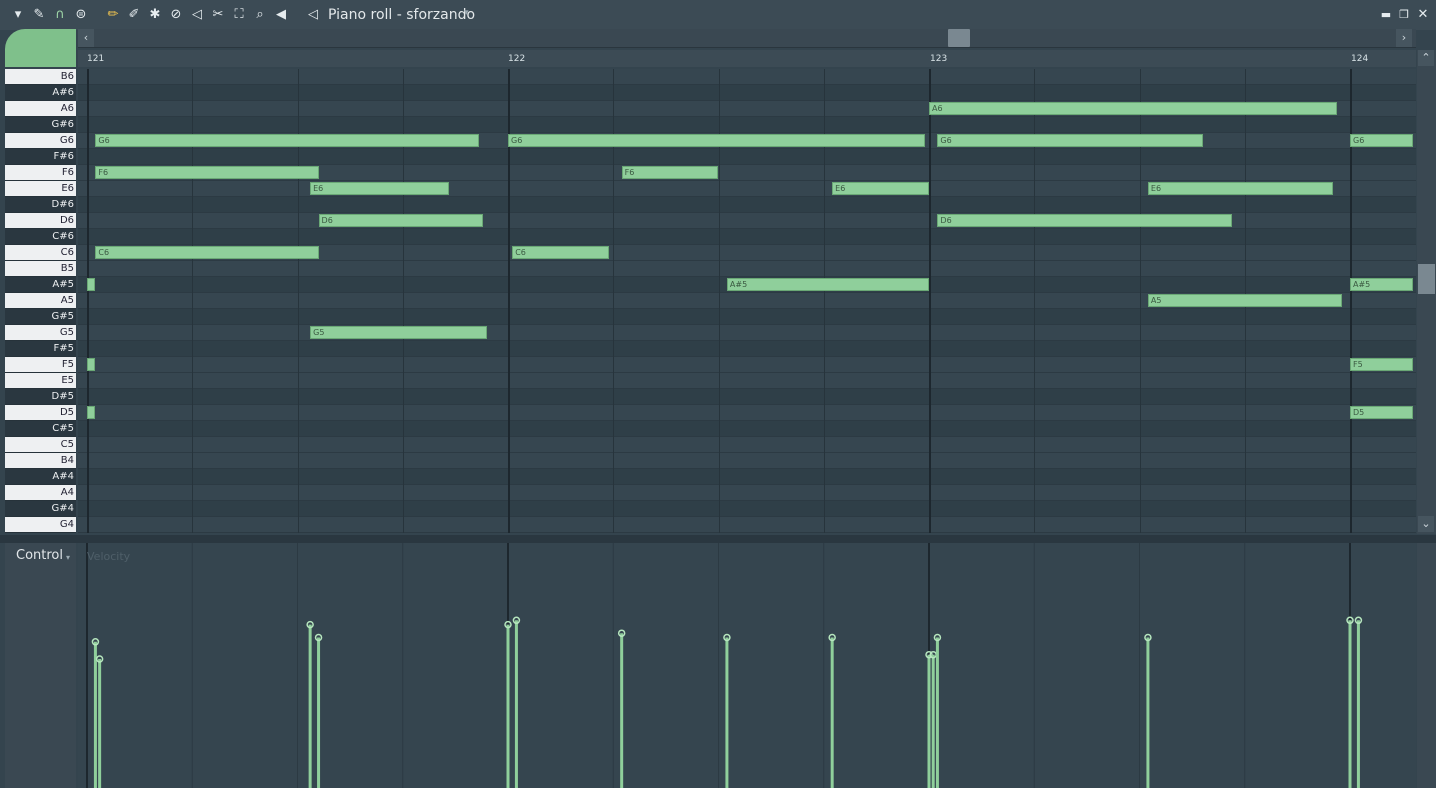 The width and height of the screenshot is (1436, 788). What do you see at coordinates (40, 444) in the screenshot?
I see `piano-key: C5` at bounding box center [40, 444].